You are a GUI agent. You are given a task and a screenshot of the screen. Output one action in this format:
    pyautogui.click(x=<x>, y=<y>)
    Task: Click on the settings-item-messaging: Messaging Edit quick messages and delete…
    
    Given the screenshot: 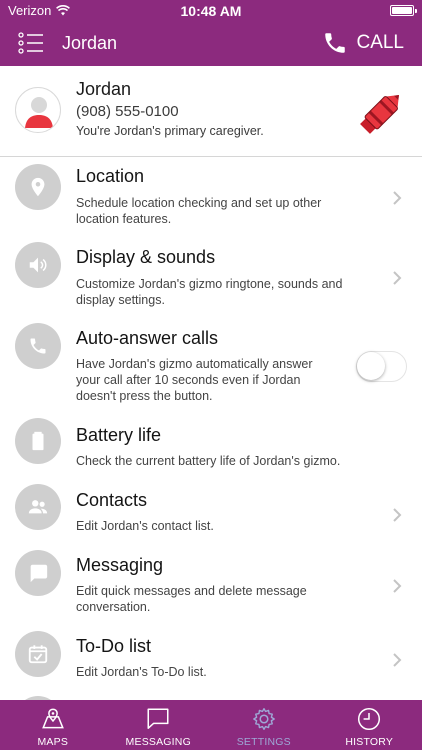 What is the action you would take?
    pyautogui.click(x=211, y=588)
    